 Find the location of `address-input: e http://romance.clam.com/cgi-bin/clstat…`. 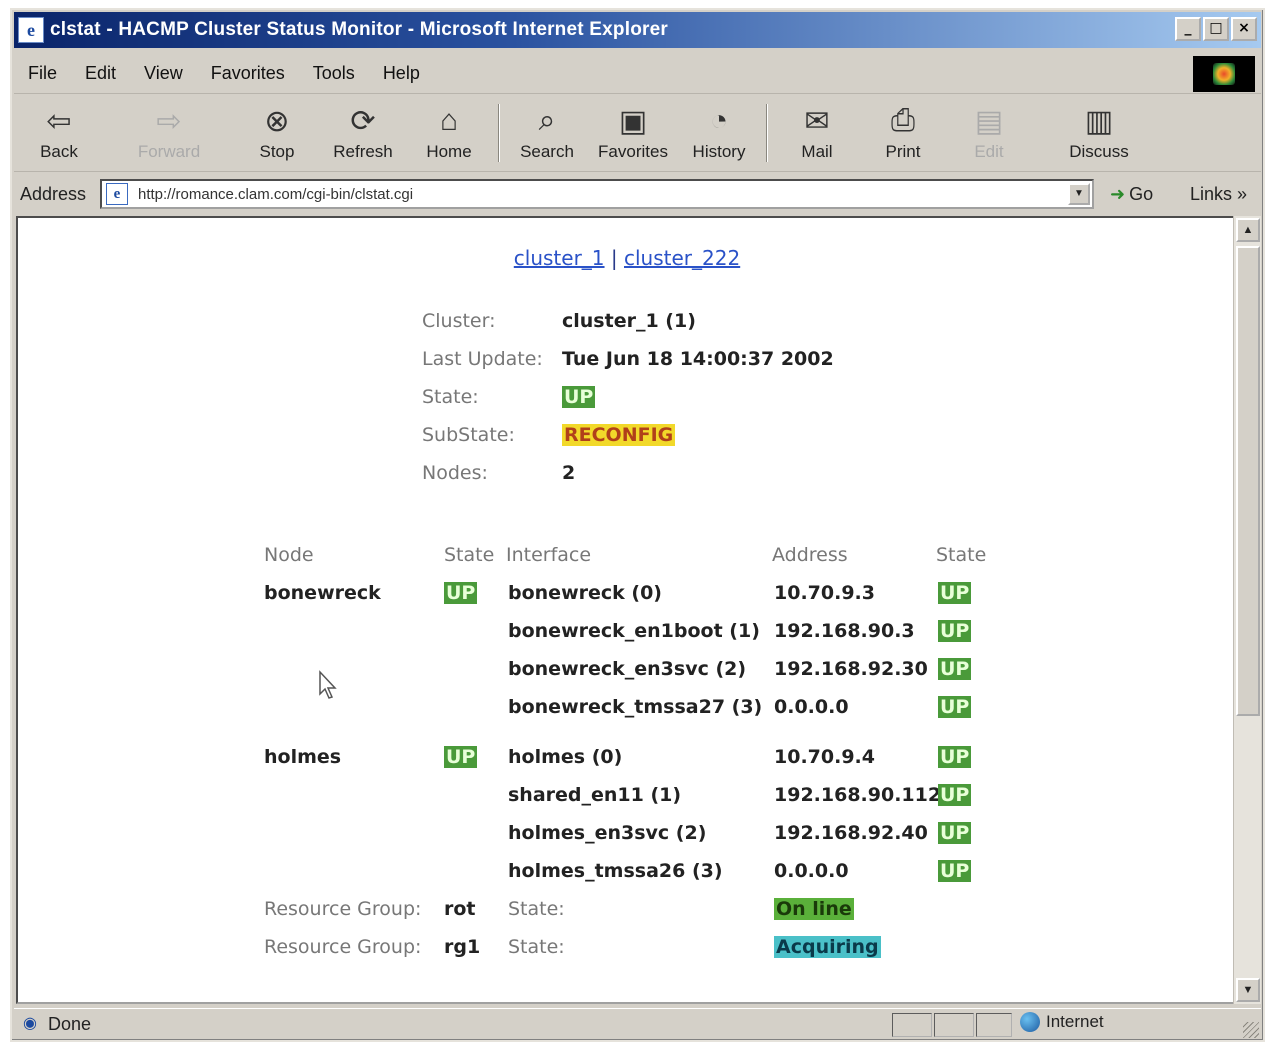

address-input: e http://romance.clam.com/cgi-bin/clstat… is located at coordinates (597, 194).